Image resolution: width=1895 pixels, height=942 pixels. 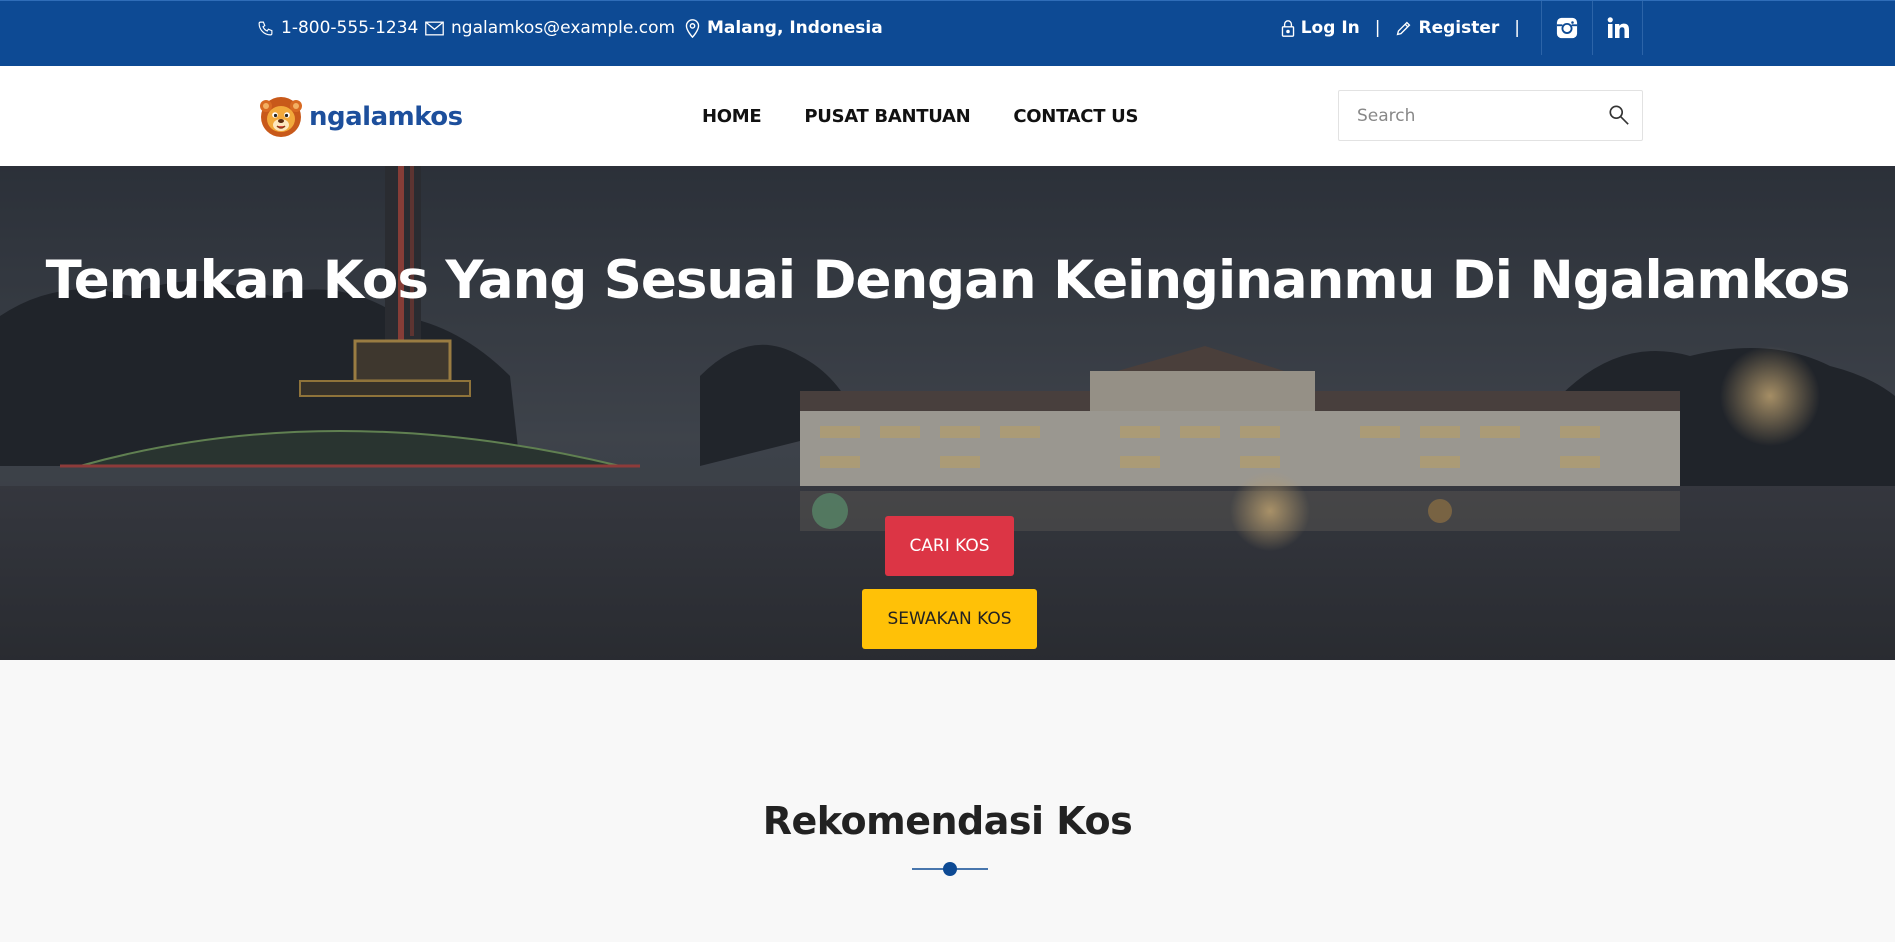 I want to click on nav-pusat-bantuan: PUSAT BANTUAN, so click(x=887, y=116).